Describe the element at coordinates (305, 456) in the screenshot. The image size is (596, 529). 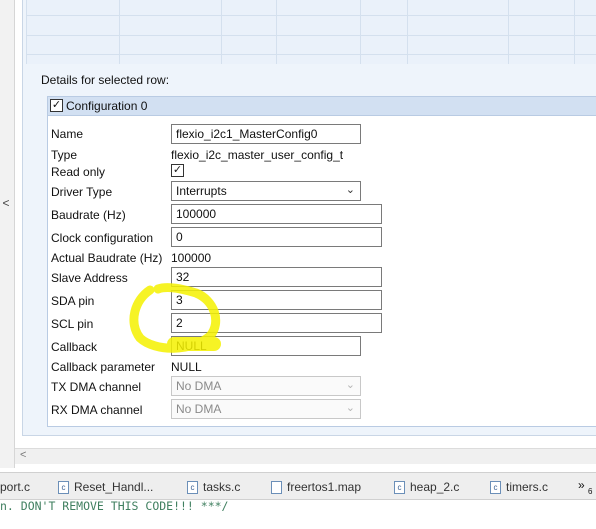
I see `horizontal-scrollbar` at that location.